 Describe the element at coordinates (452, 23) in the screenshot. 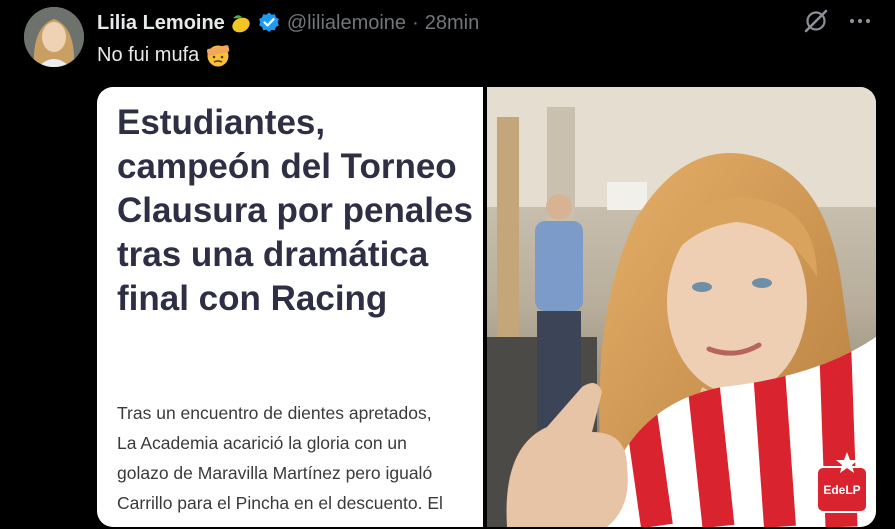

I see `timestamp: 28min` at that location.